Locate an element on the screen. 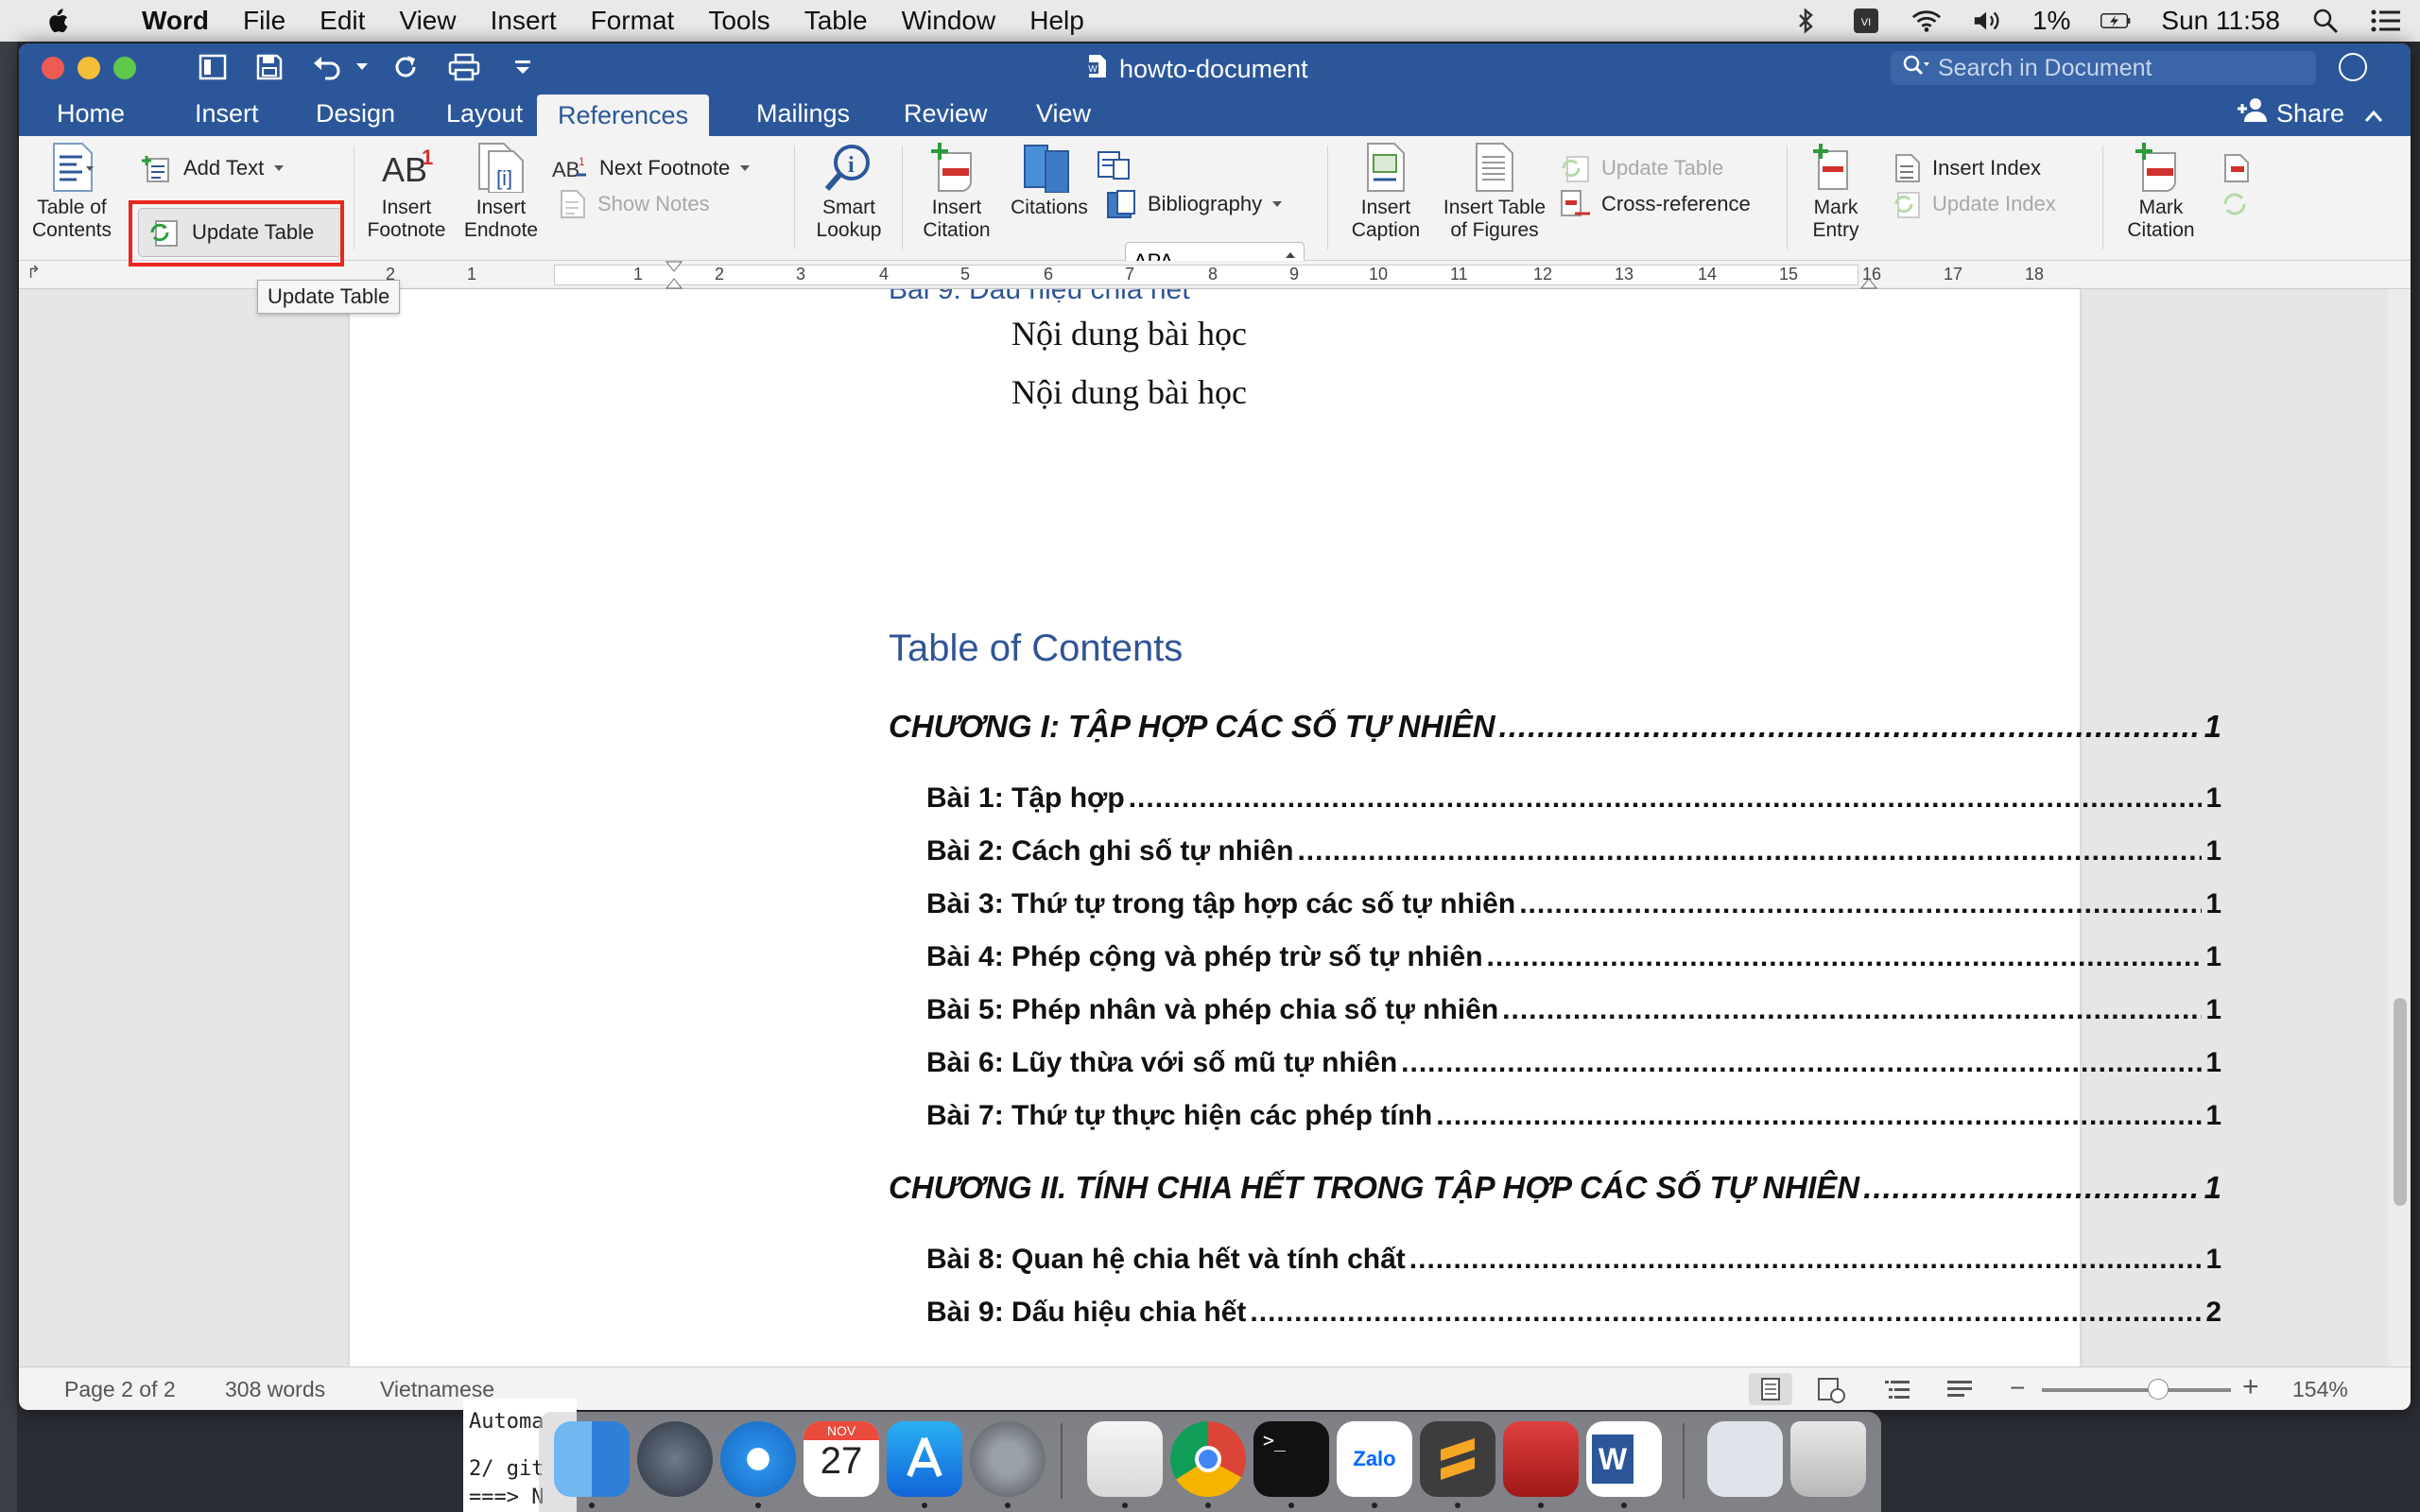  chrome-icon is located at coordinates (1208, 1459).